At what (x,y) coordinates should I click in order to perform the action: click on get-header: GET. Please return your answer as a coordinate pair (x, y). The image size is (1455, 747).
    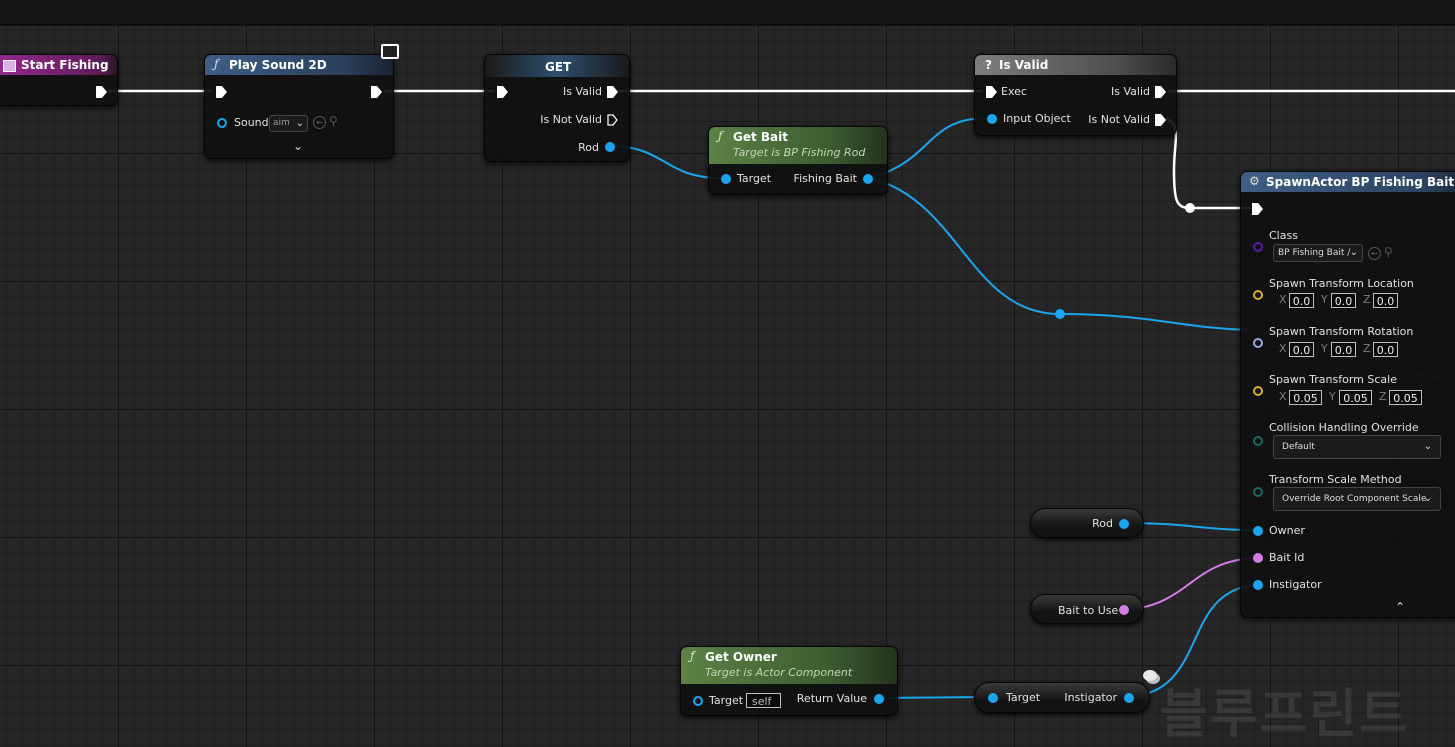
    Looking at the image, I should click on (557, 66).